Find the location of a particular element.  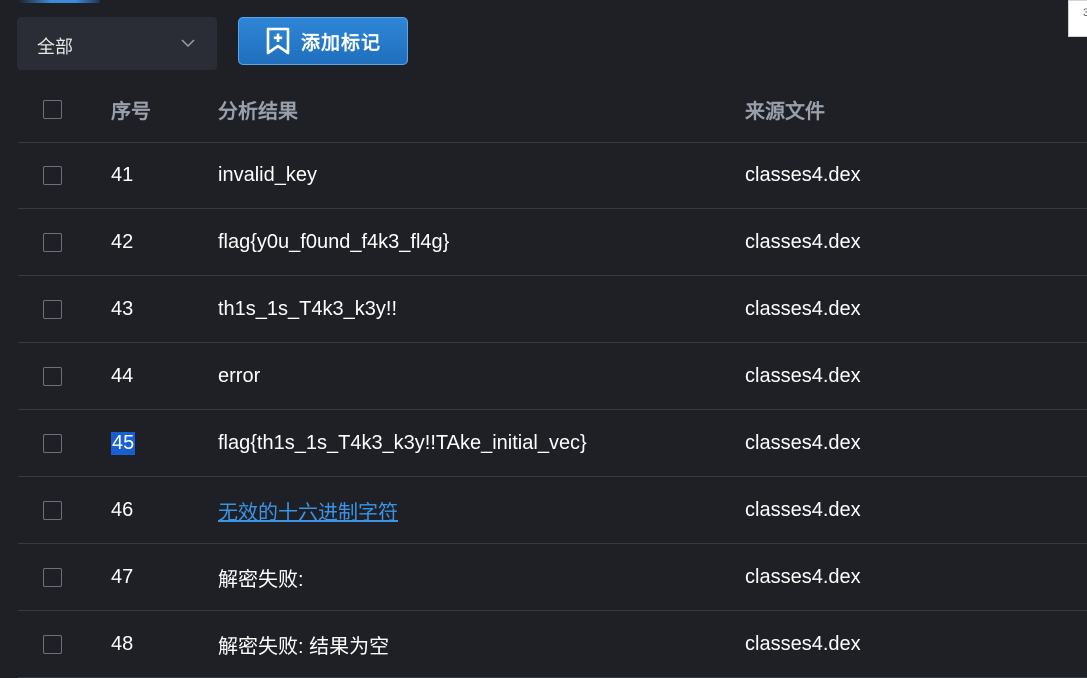

header-id: 序号 is located at coordinates (131, 109).